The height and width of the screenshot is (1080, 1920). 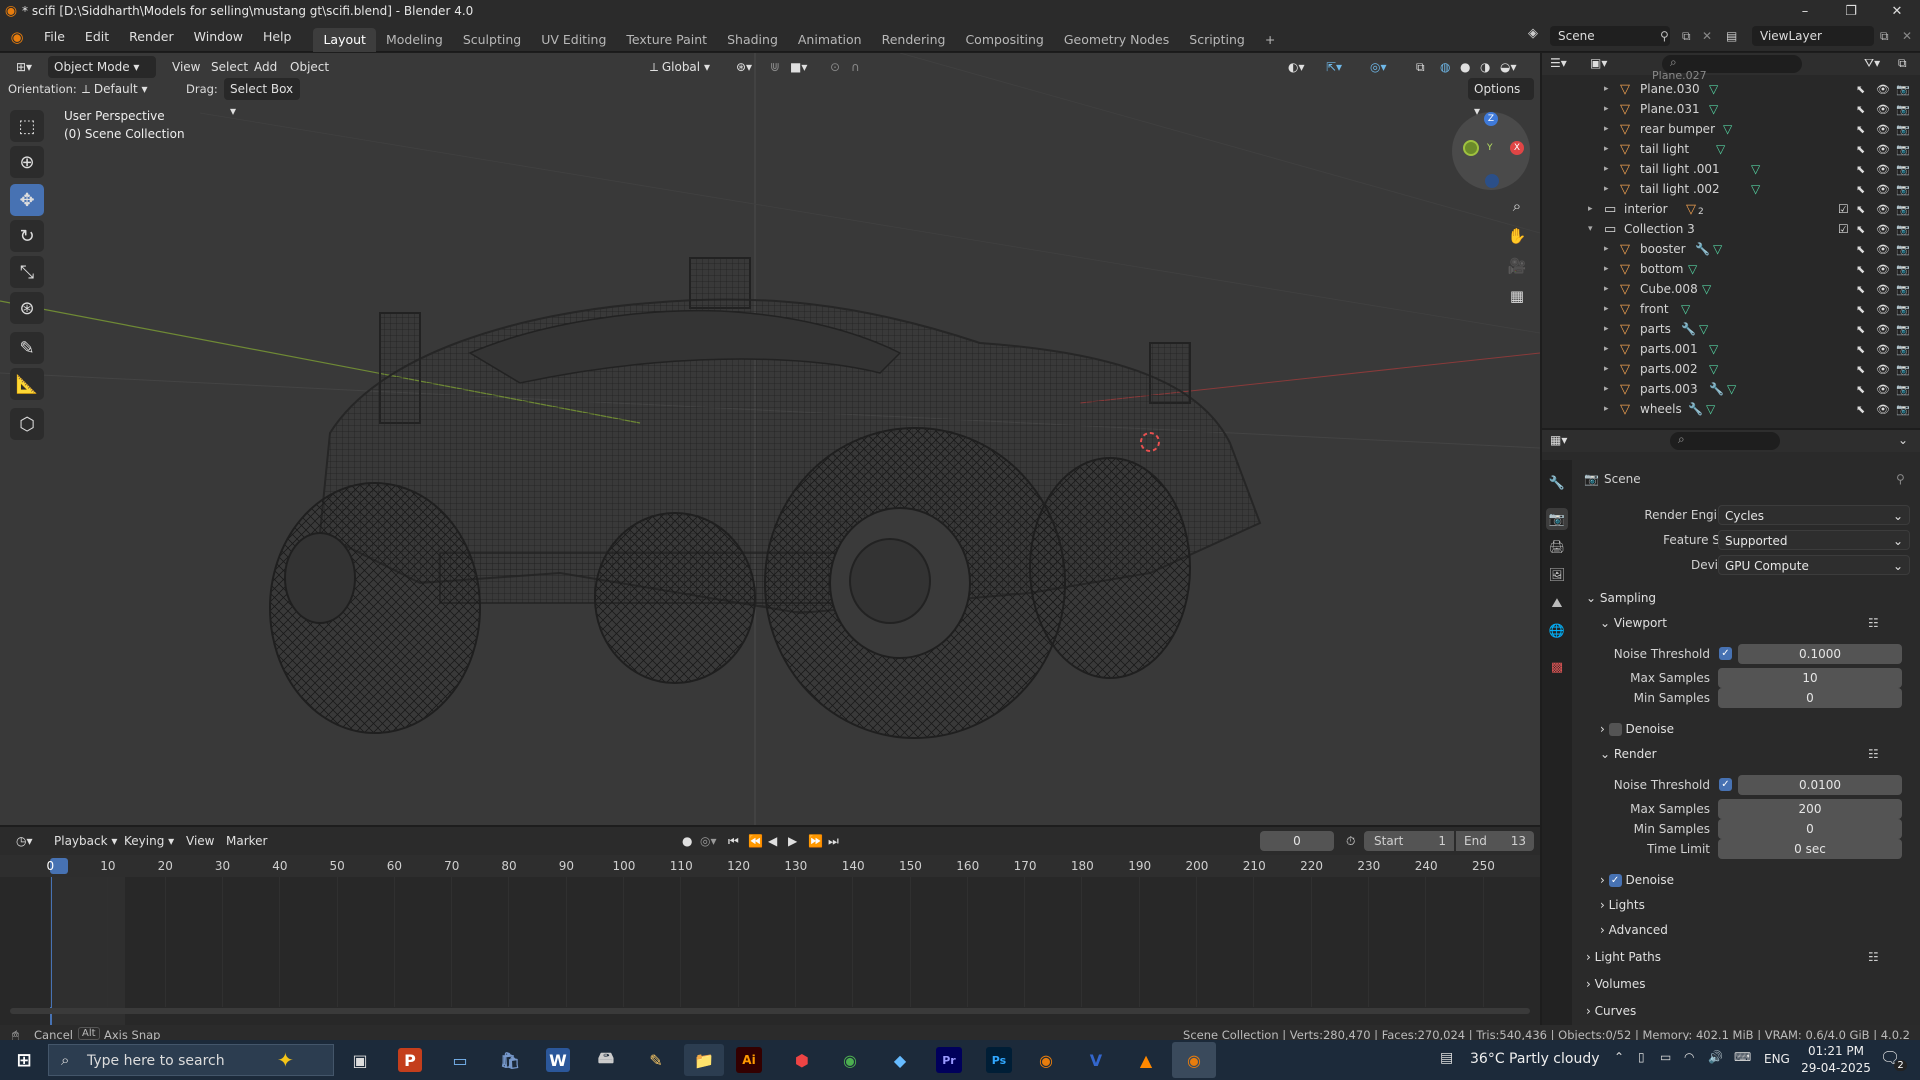 What do you see at coordinates (1670, 89) in the screenshot?
I see `outliner-item-label: Plane.030` at bounding box center [1670, 89].